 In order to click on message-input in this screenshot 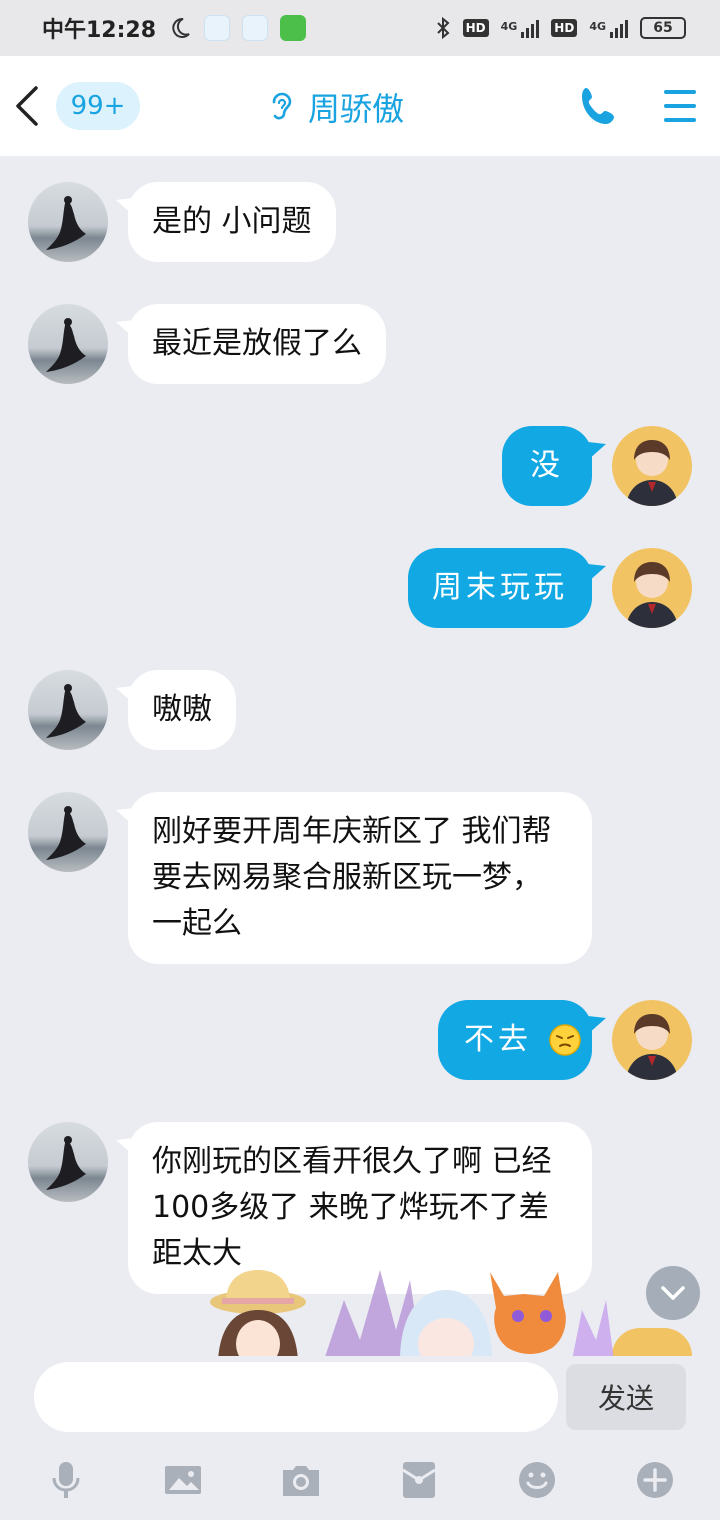, I will do `click(296, 1397)`.